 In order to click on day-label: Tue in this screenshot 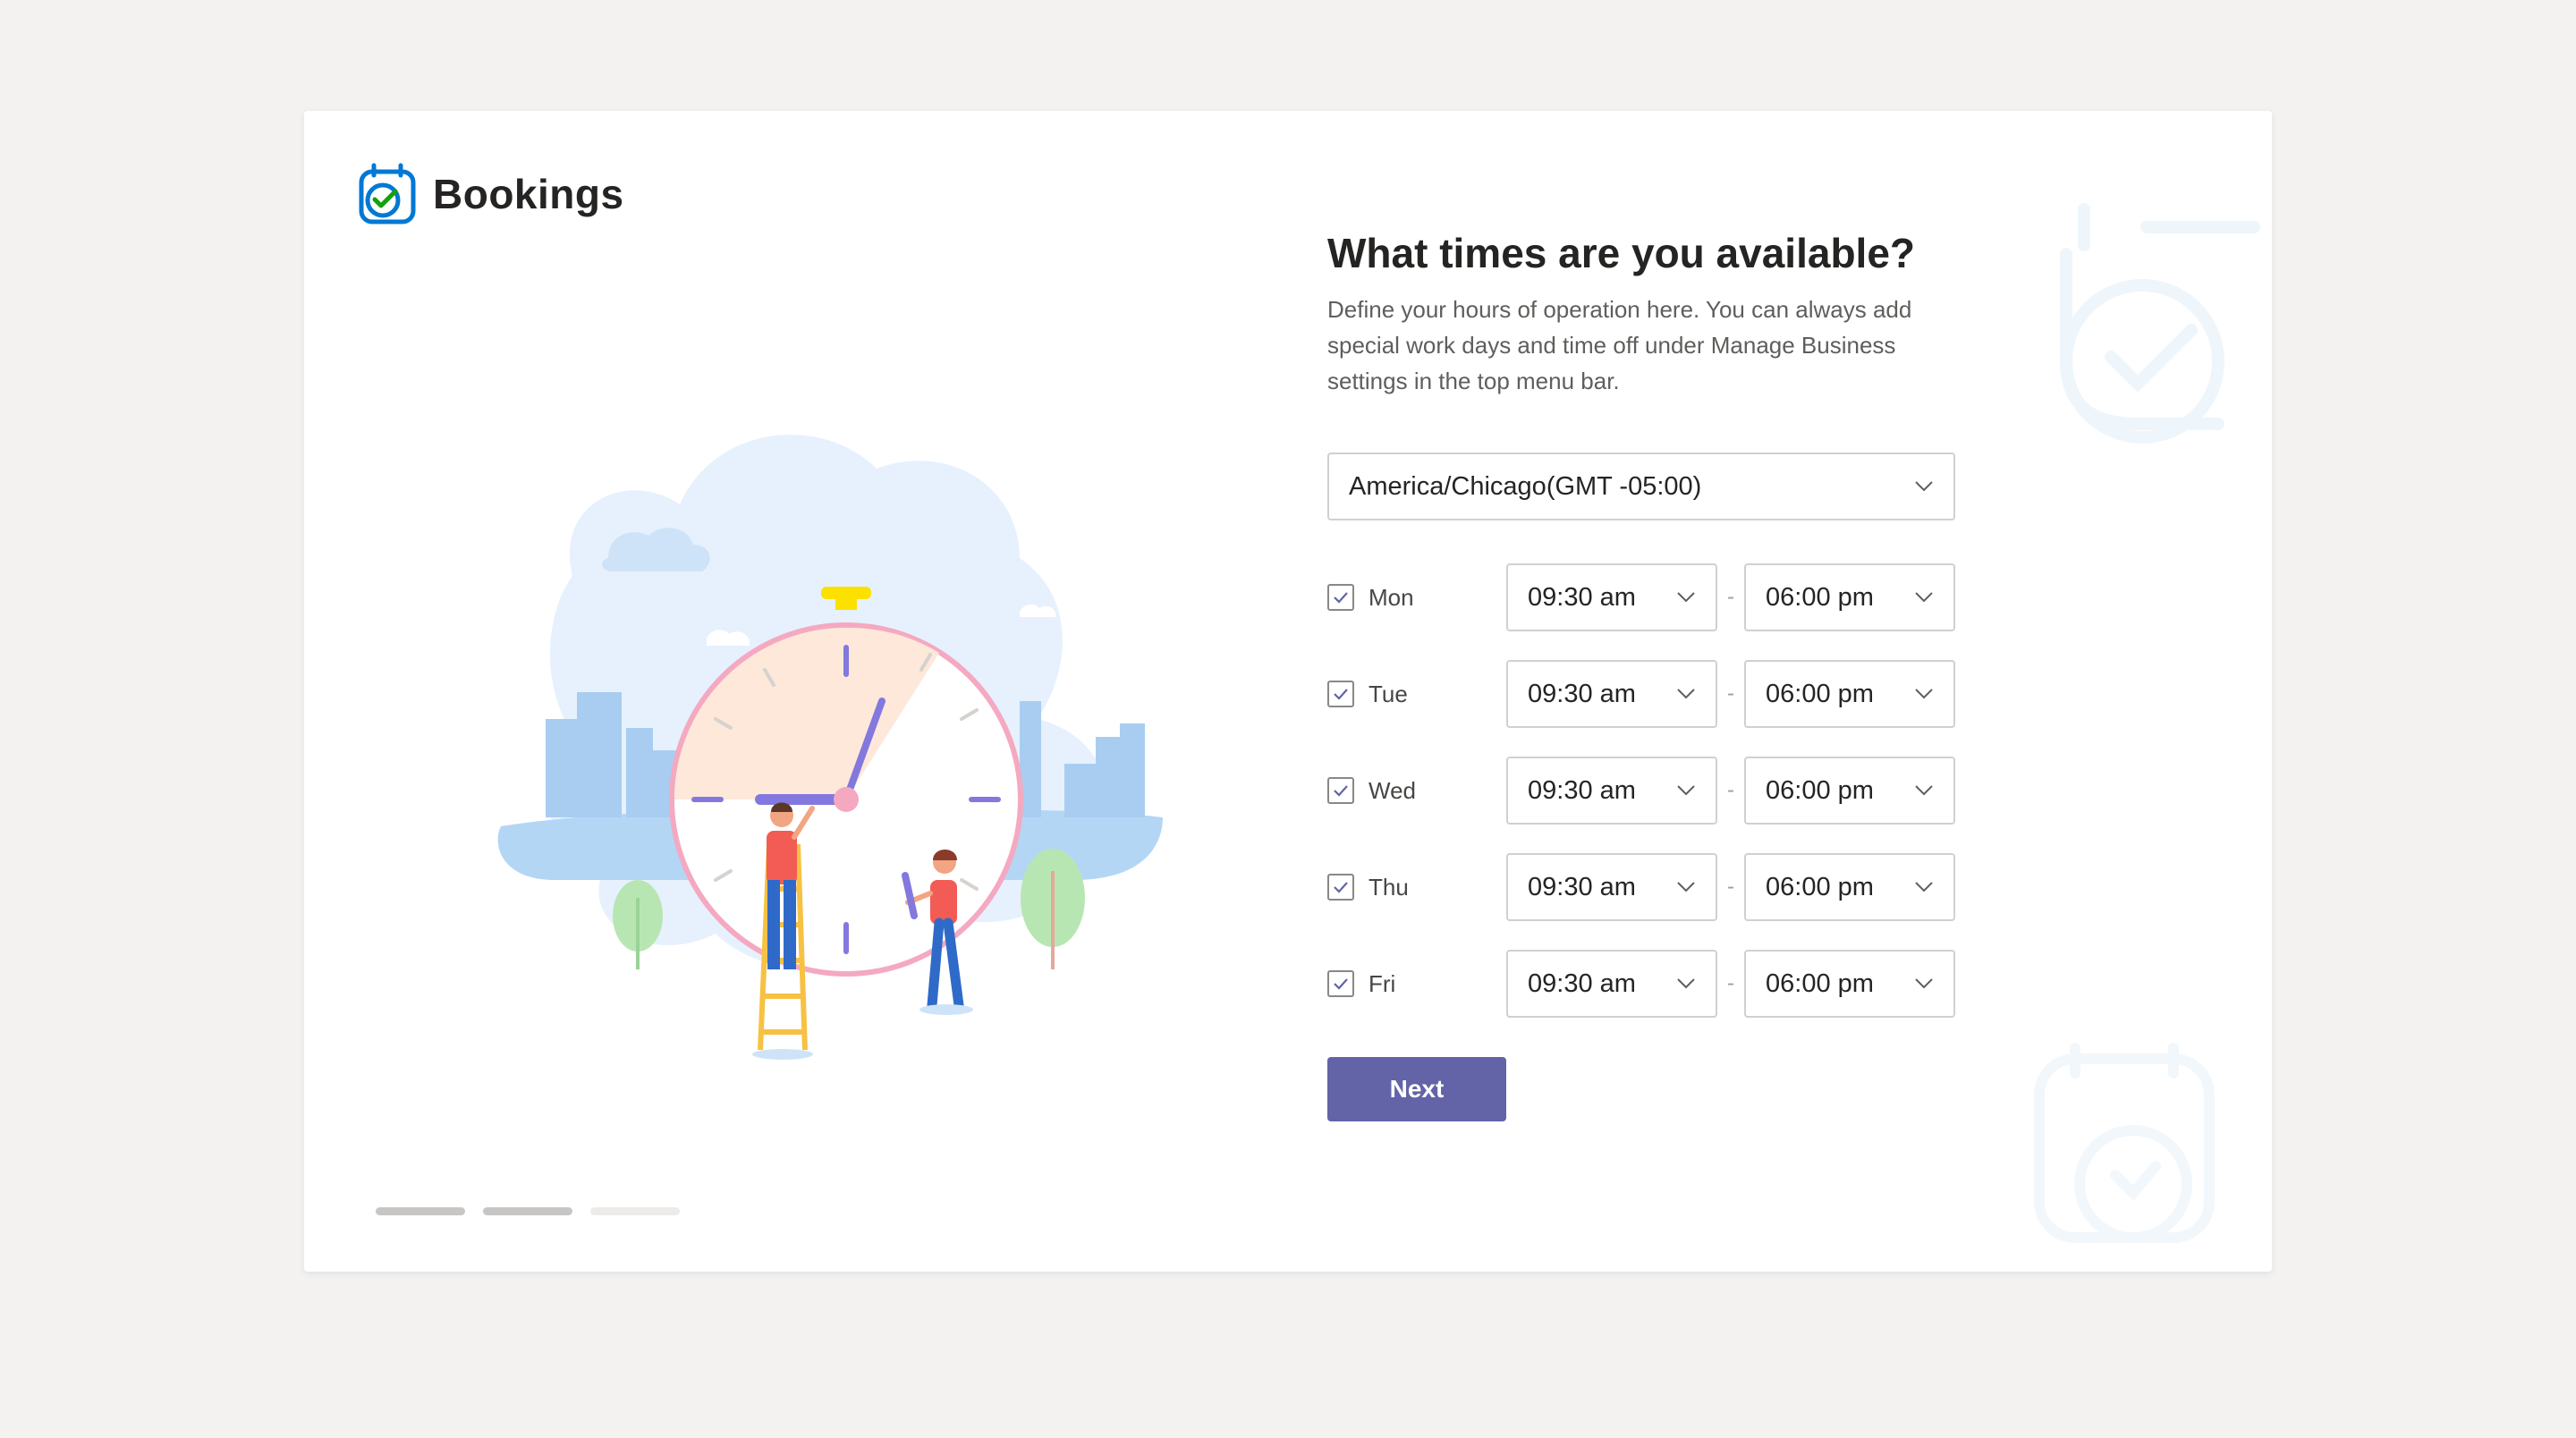, I will do `click(1388, 693)`.